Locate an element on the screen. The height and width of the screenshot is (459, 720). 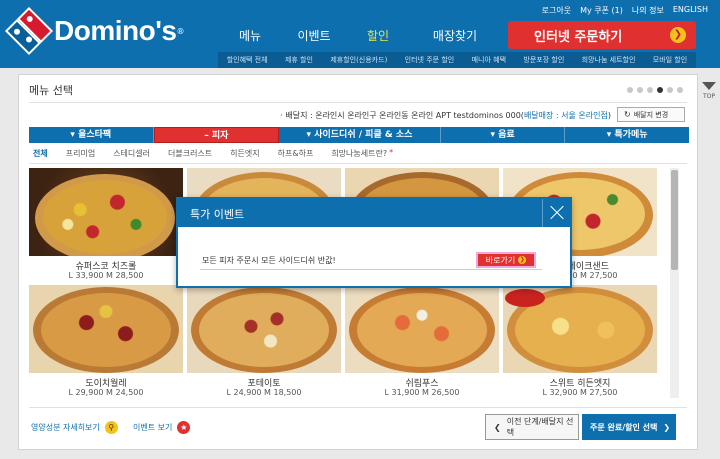
asterisk-mark: * is located at coordinates (391, 152).